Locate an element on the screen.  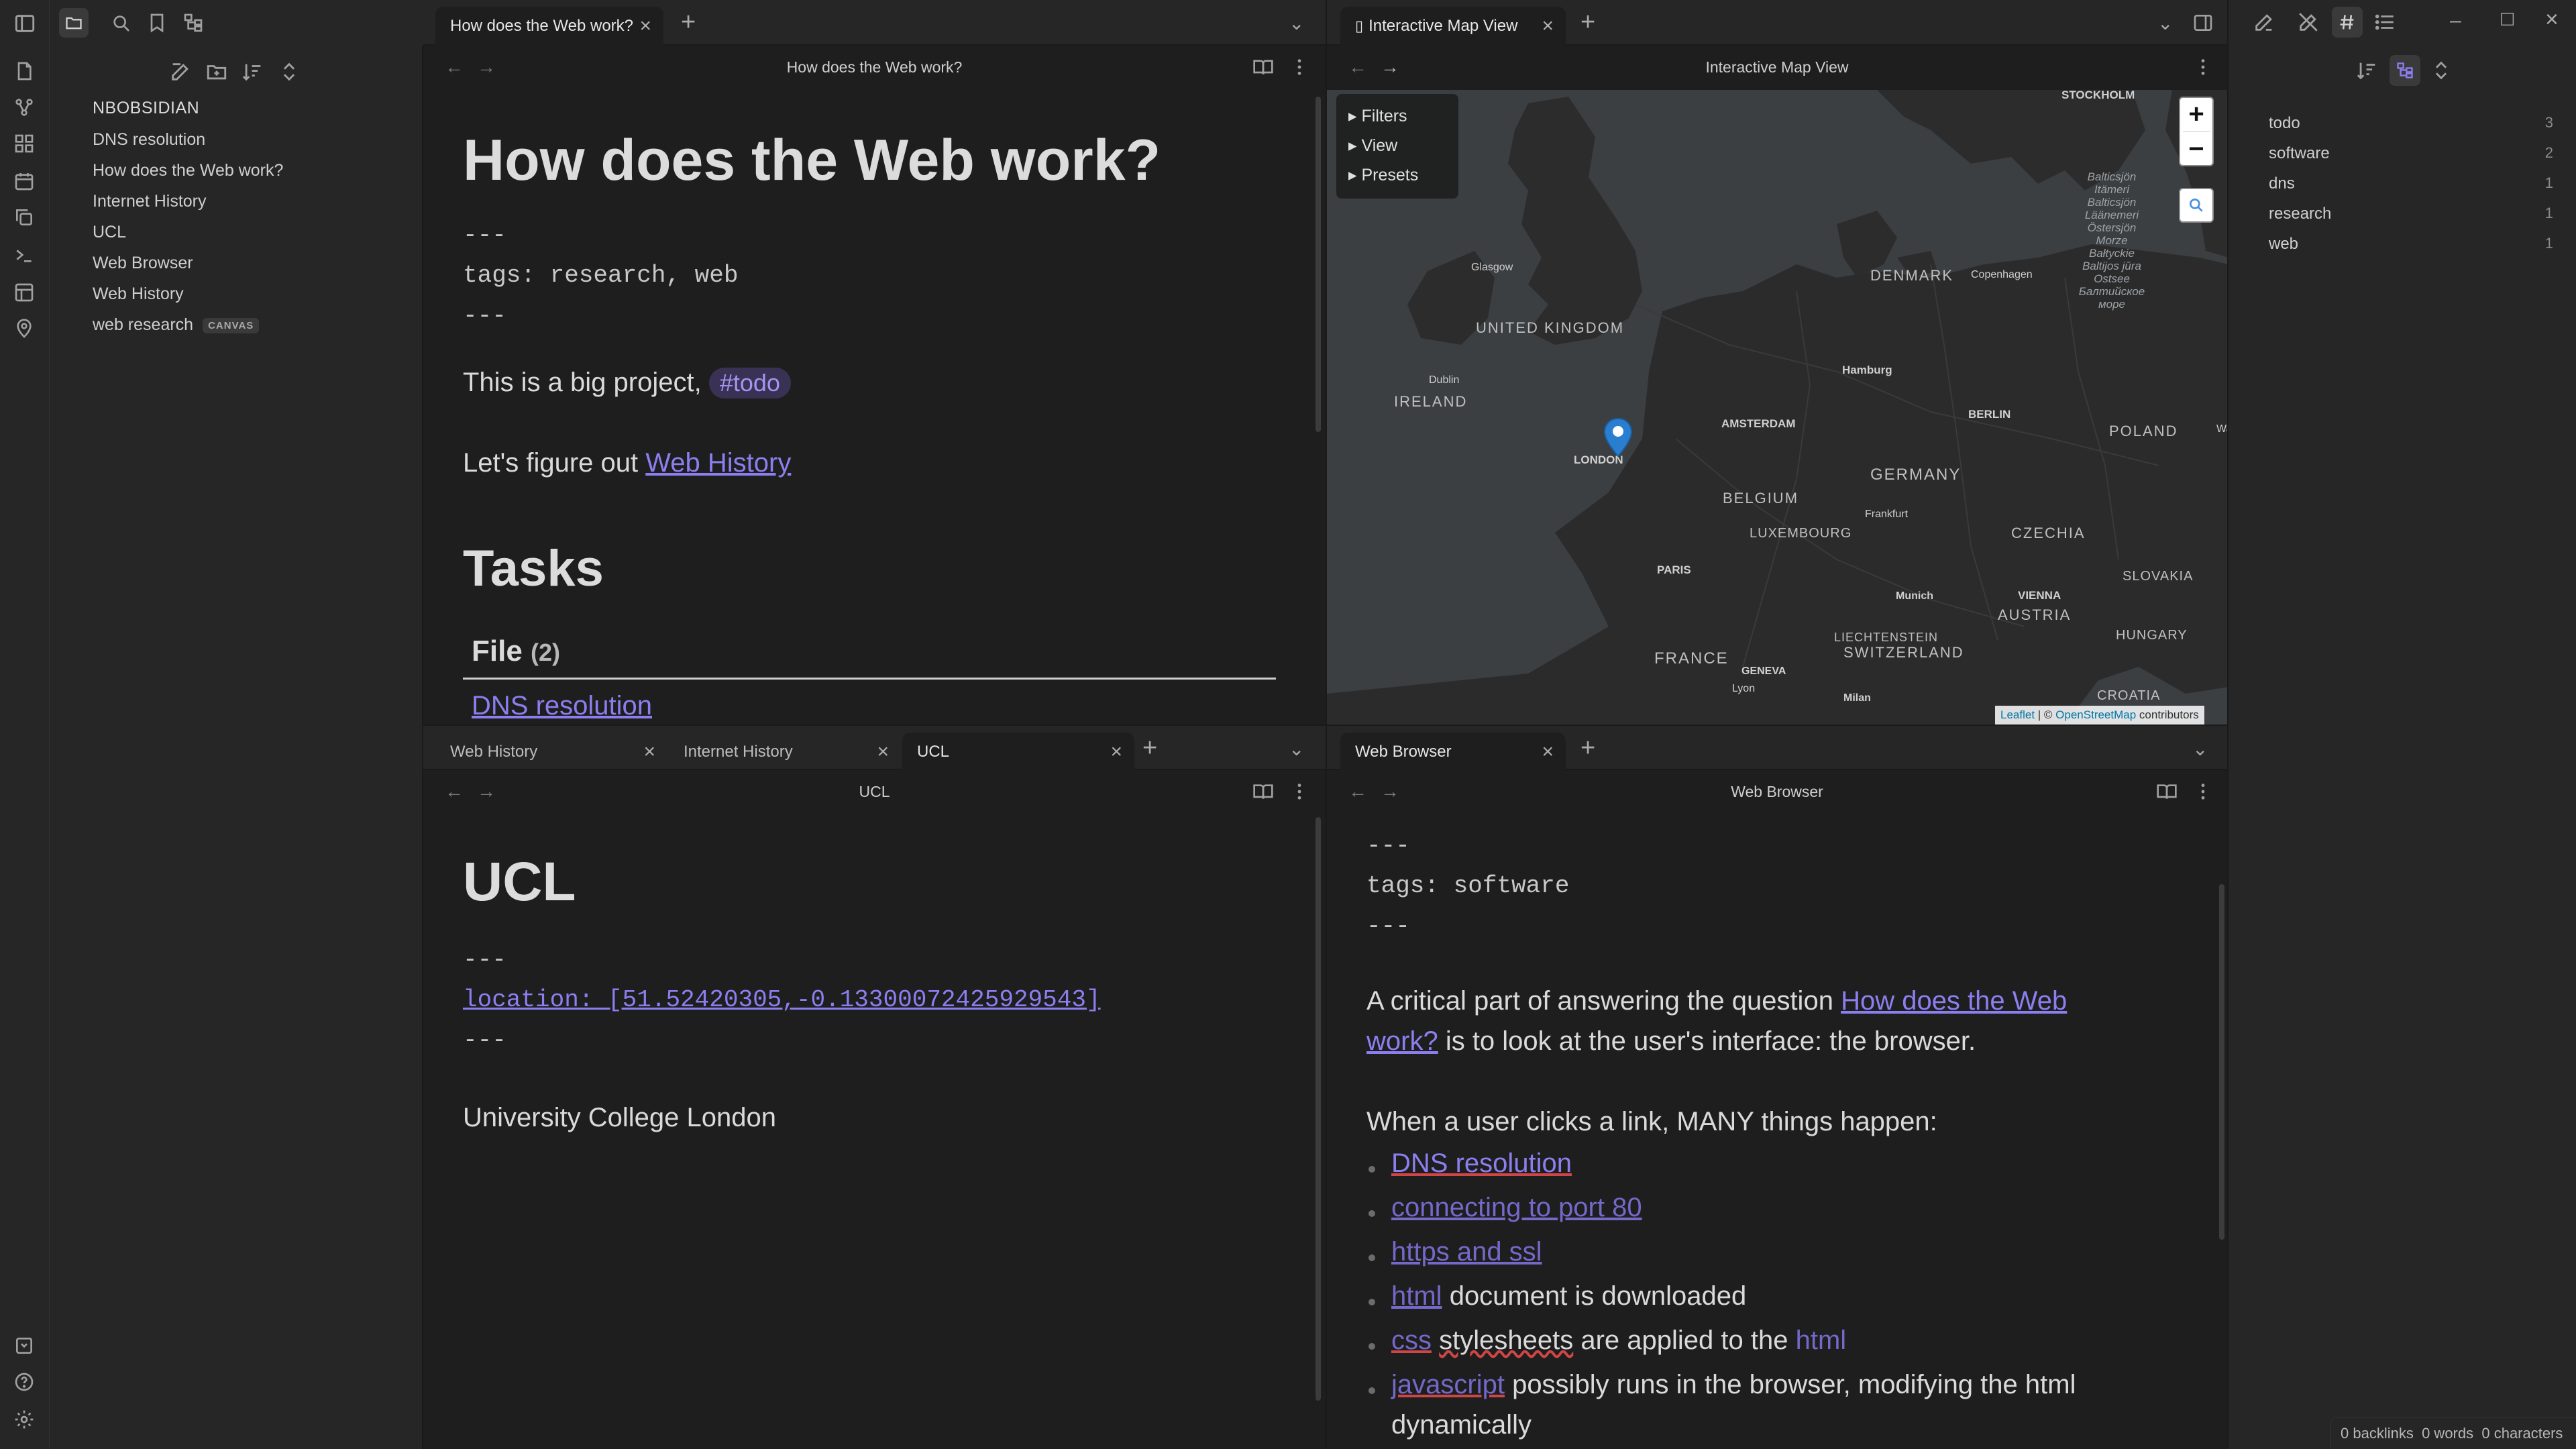
link-how-does-the-web-work: work? is located at coordinates (1402, 1041).